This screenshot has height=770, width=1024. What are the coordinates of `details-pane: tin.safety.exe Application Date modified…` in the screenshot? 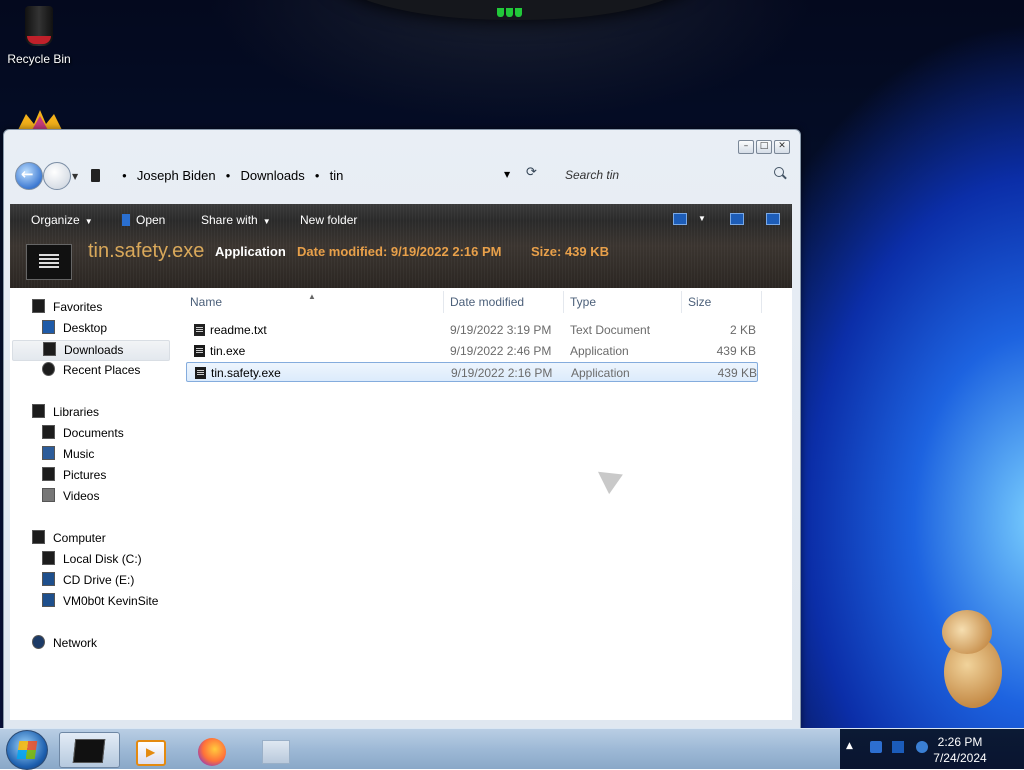 It's located at (401, 261).